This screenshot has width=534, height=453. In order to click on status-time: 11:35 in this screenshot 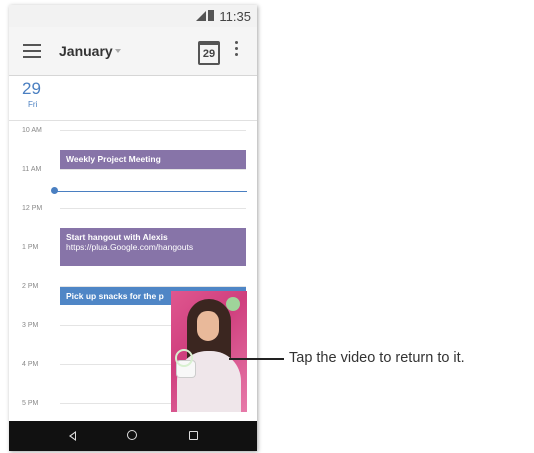, I will do `click(235, 16)`.